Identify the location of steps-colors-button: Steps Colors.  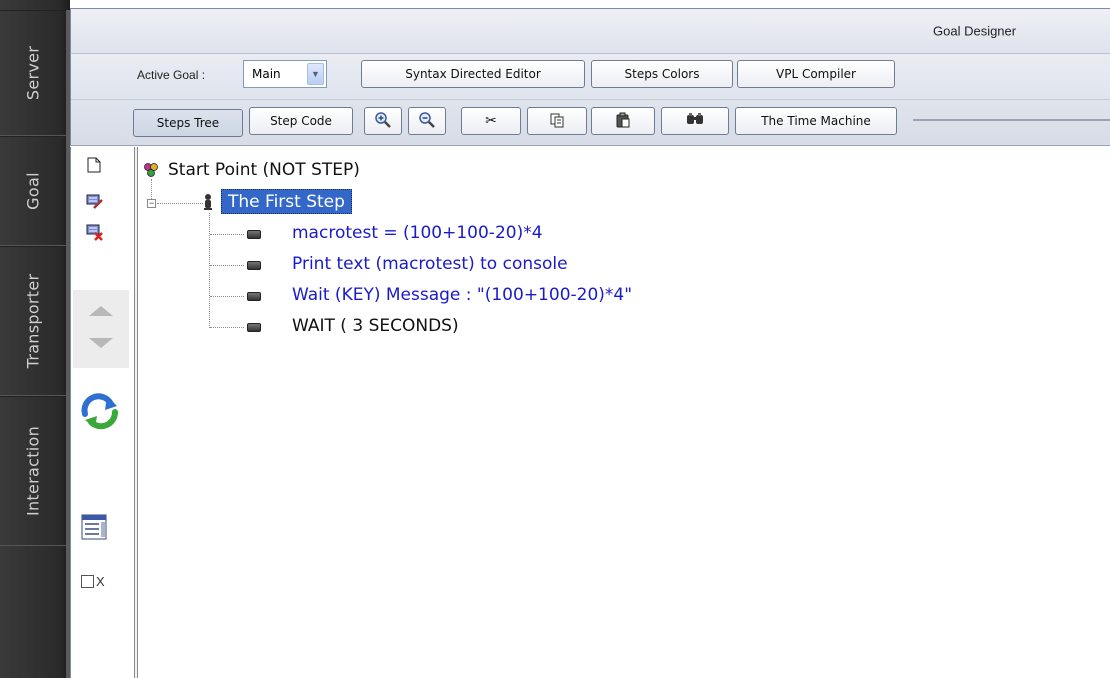
(662, 74).